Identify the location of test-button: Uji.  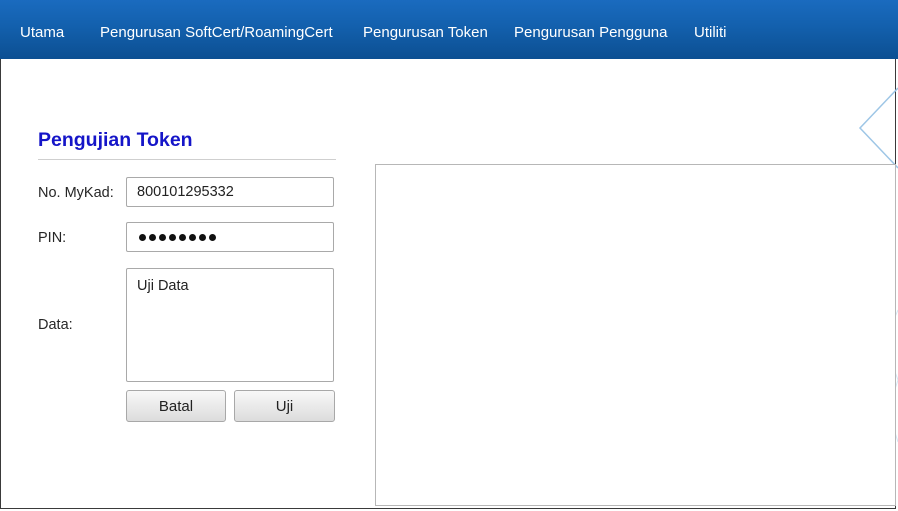
(284, 406).